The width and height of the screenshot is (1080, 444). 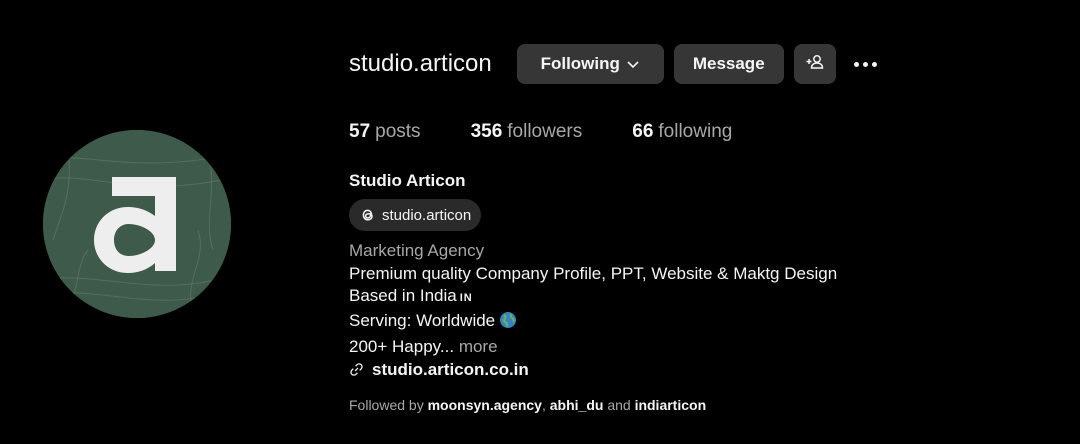 What do you see at coordinates (417, 250) in the screenshot?
I see `category-label: Marketing Agency` at bounding box center [417, 250].